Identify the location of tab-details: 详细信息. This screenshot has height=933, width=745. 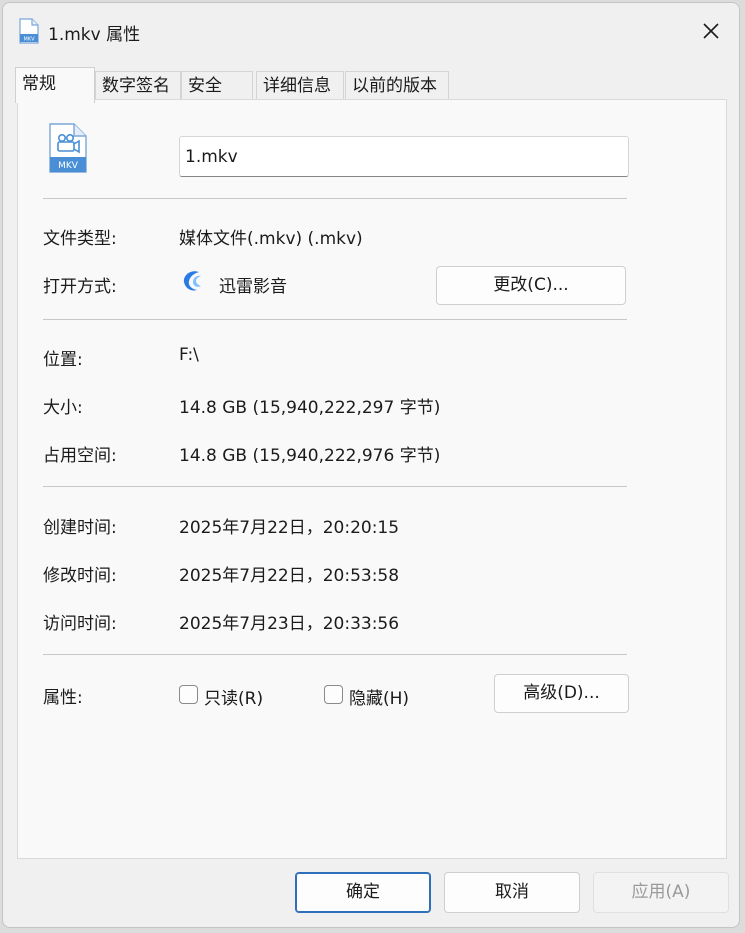
(300, 86).